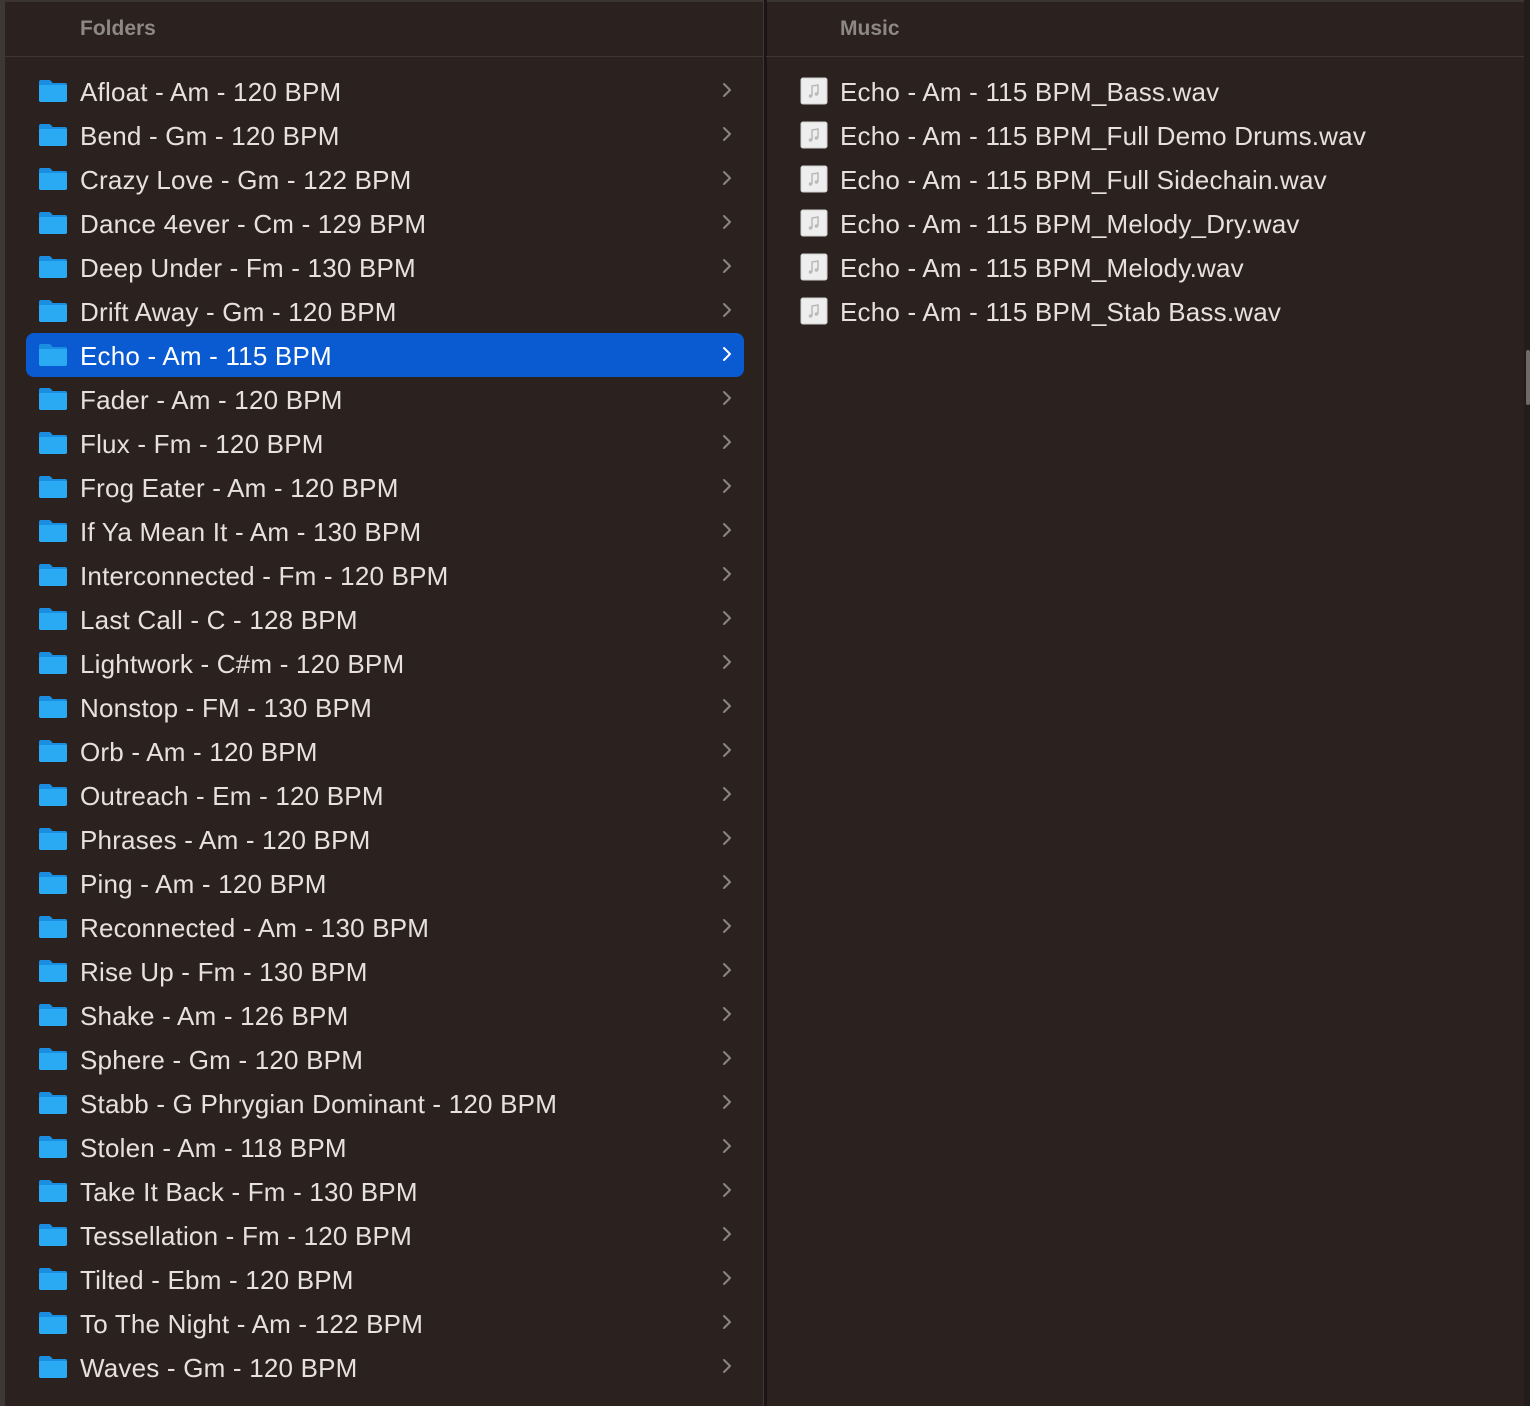 This screenshot has height=1406, width=1530. What do you see at coordinates (1061, 312) in the screenshot?
I see `audio-file-name: Echo - Am - 115 BPM_Stab Bass.wav` at bounding box center [1061, 312].